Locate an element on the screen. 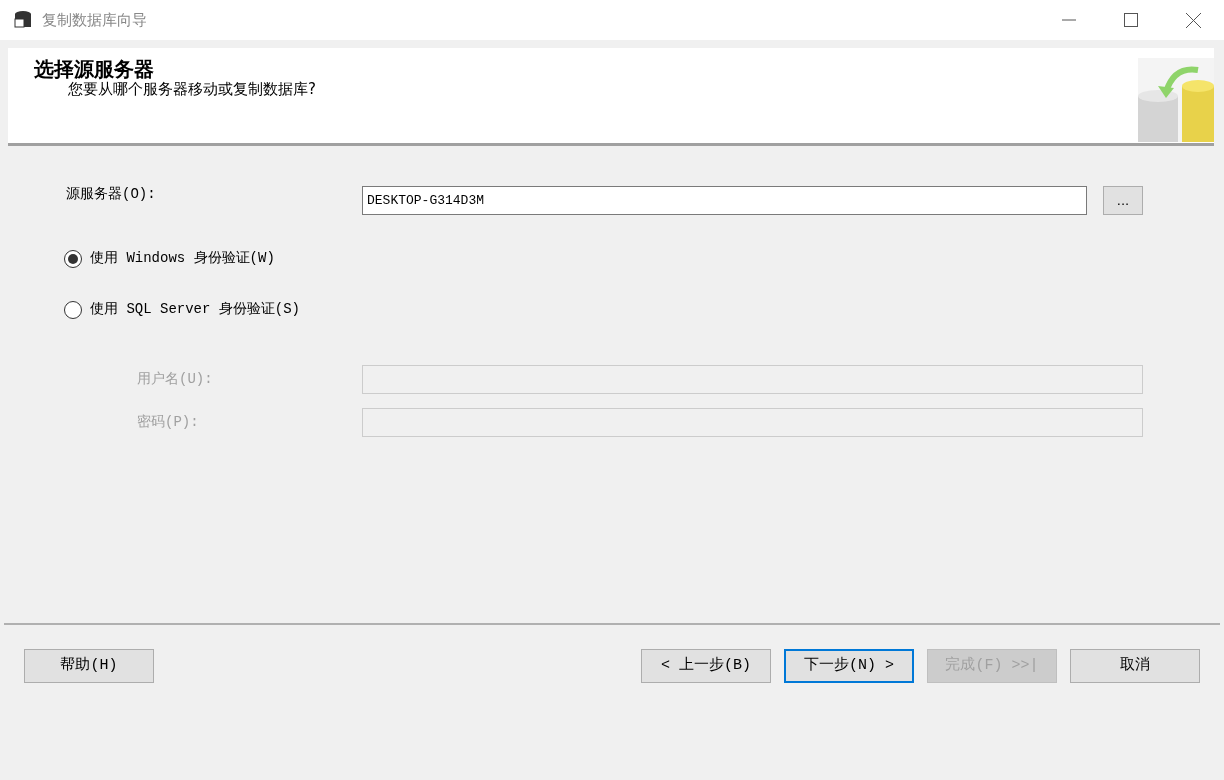  dialog-button: < 上一步(B) is located at coordinates (706, 666).